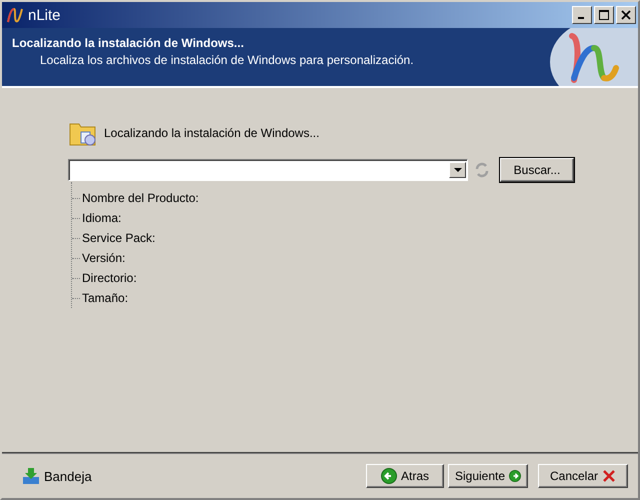 The image size is (640, 500). What do you see at coordinates (57, 476) in the screenshot?
I see `tray-button: Bandeja` at bounding box center [57, 476].